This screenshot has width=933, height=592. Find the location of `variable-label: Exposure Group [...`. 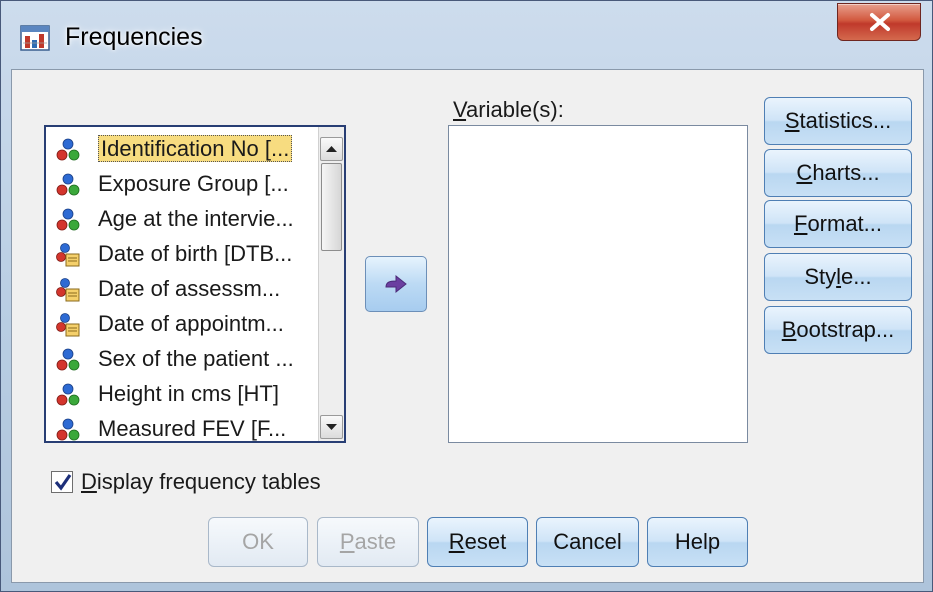

variable-label: Exposure Group [... is located at coordinates (193, 183).